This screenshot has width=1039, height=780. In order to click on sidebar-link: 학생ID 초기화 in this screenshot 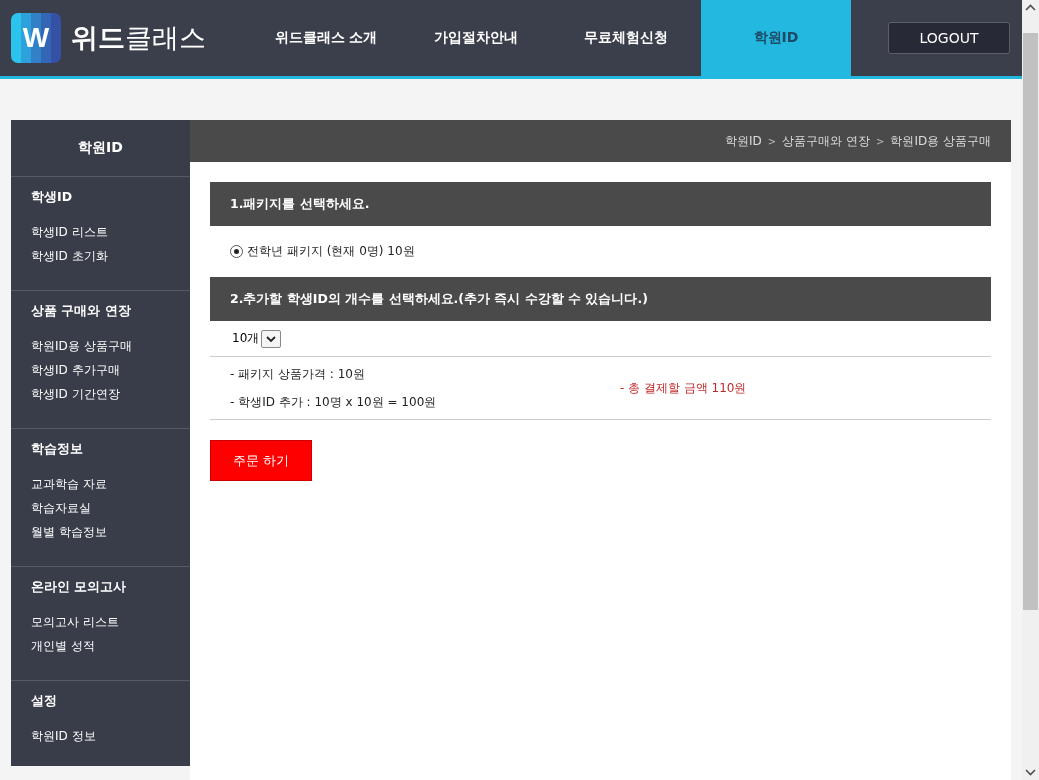, I will do `click(110, 256)`.